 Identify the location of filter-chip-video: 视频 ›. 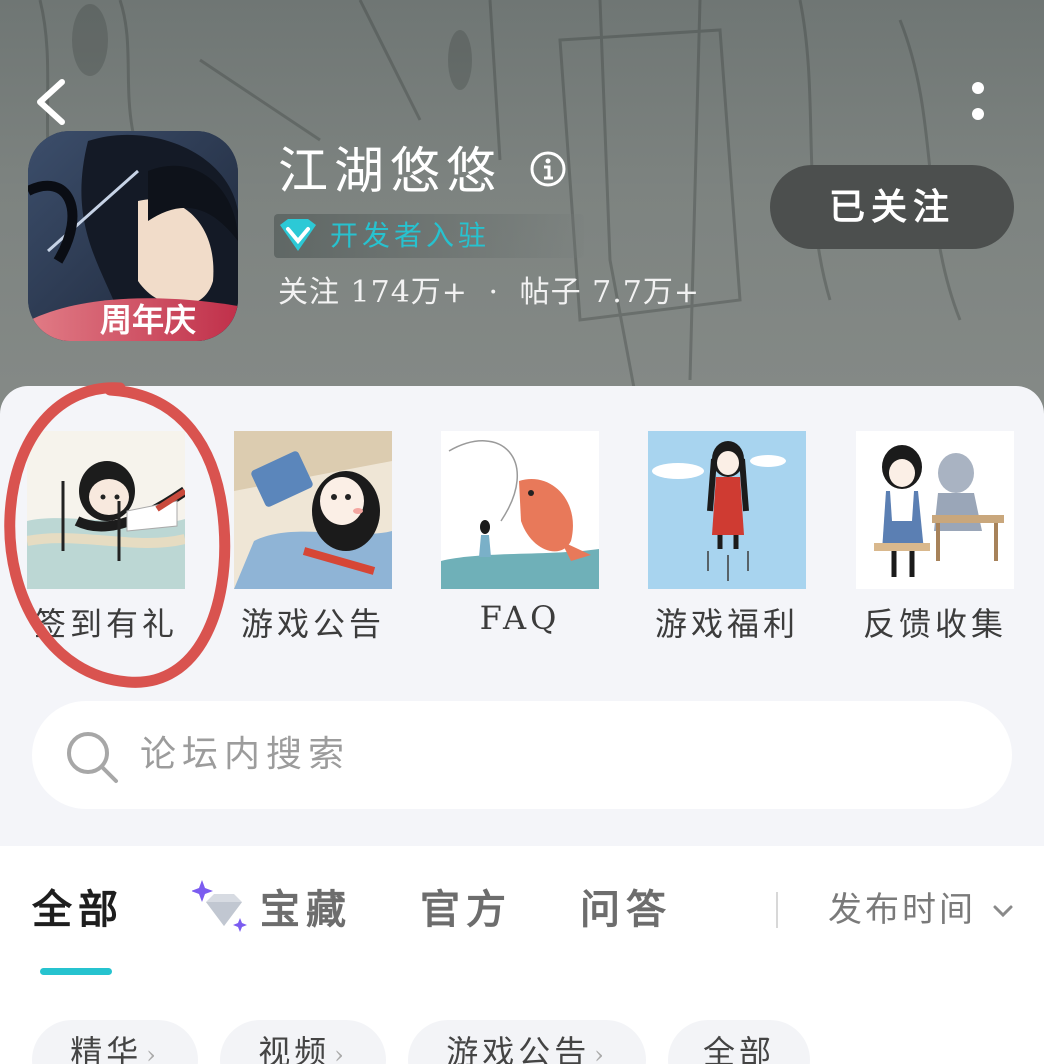
(303, 1042).